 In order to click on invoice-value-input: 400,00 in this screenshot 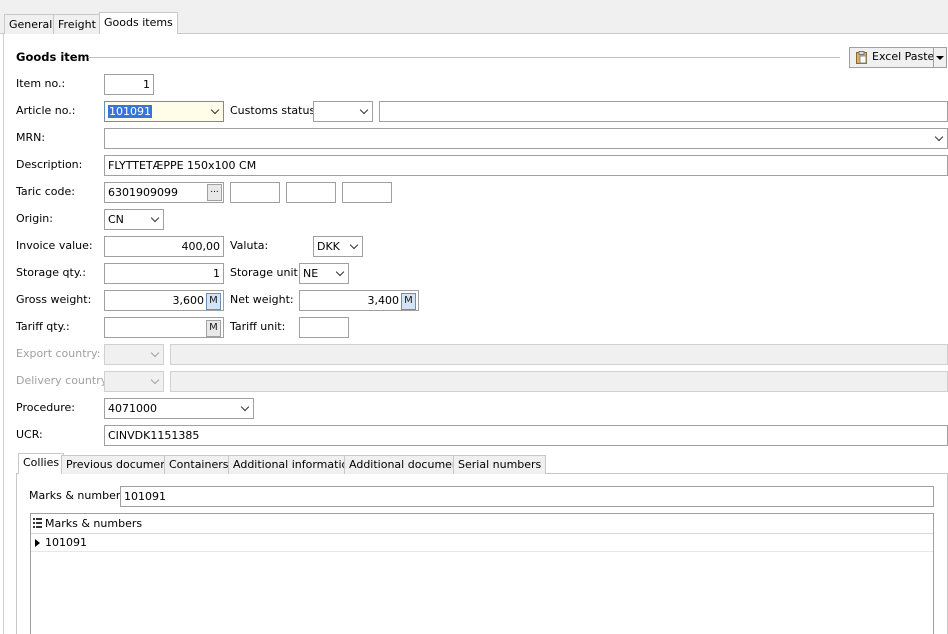, I will do `click(164, 246)`.